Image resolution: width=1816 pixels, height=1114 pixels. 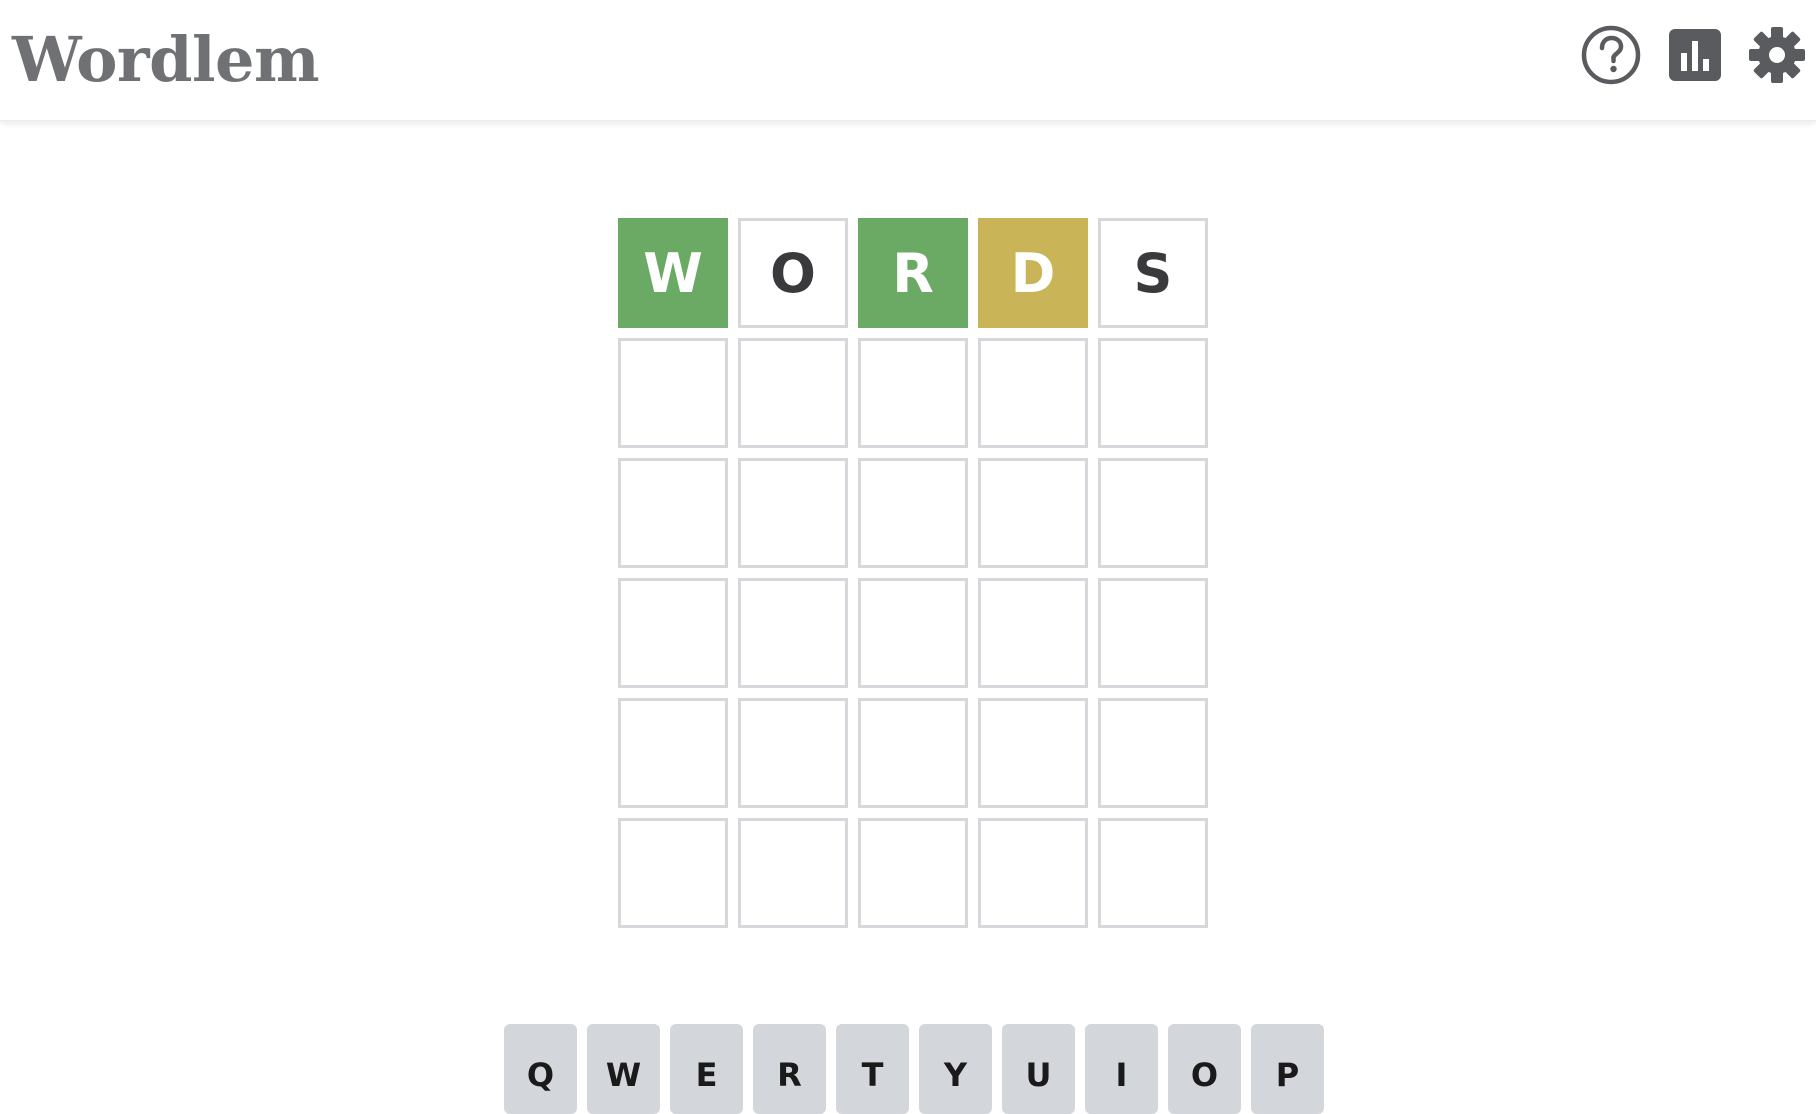 I want to click on key-w: W, so click(x=623, y=1069).